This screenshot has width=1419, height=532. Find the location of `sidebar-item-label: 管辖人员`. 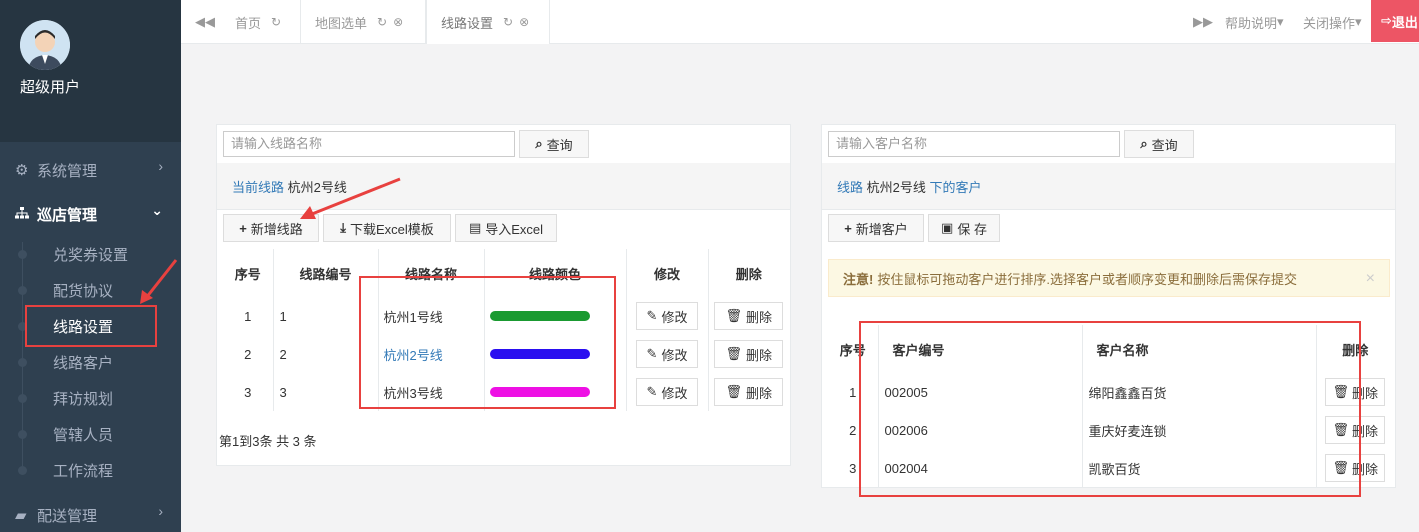

sidebar-item-label: 管辖人员 is located at coordinates (83, 435).